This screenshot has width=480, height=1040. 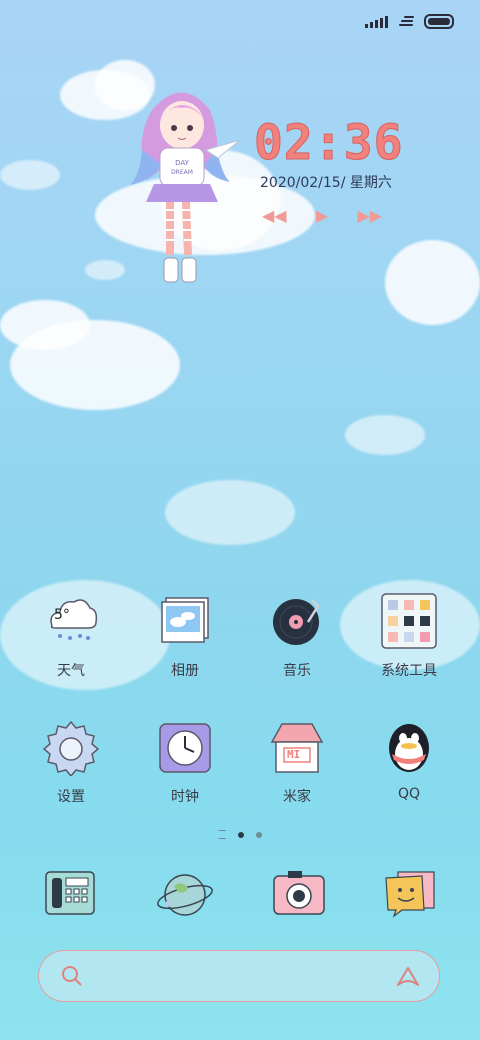 I want to click on app-mijia: MI 米家, so click(x=297, y=762).